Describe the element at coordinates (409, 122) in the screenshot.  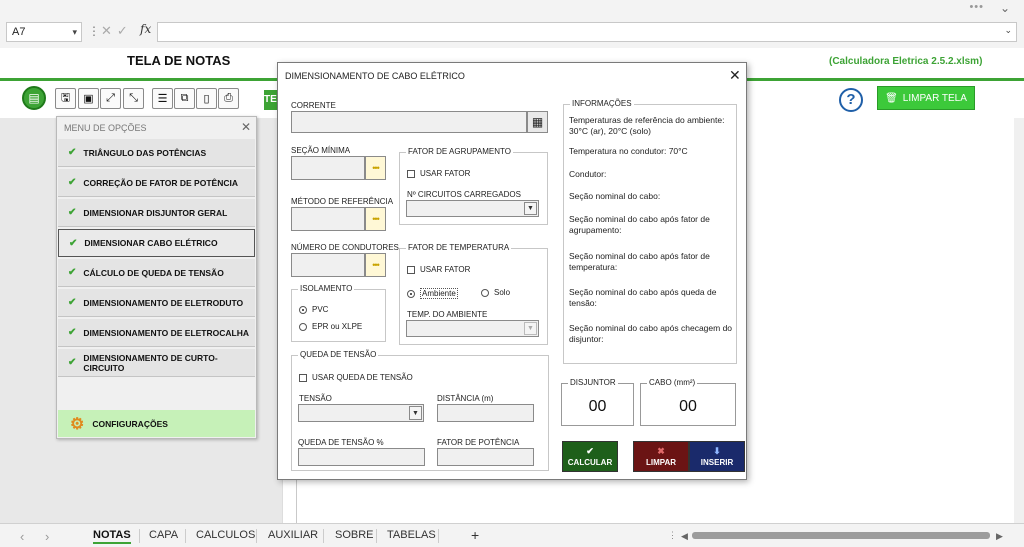
I see `corrente-input` at that location.